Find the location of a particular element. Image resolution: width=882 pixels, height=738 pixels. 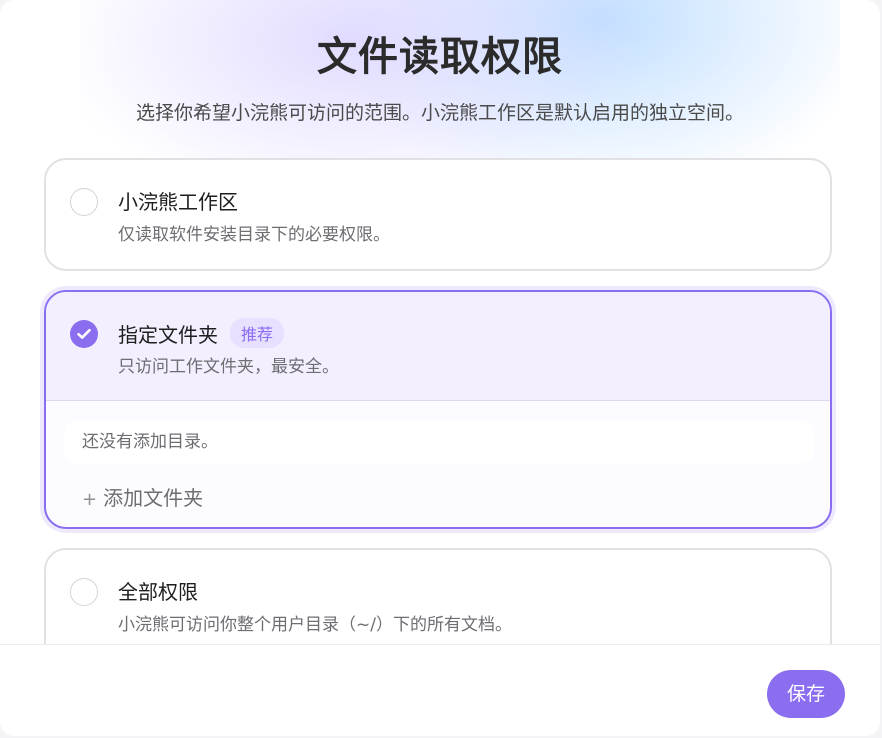

dialog-subtitle: 选择你希望小浣熊可访问的范围。小浣熊工作区是默认启用的独立空间。 is located at coordinates (439, 113).